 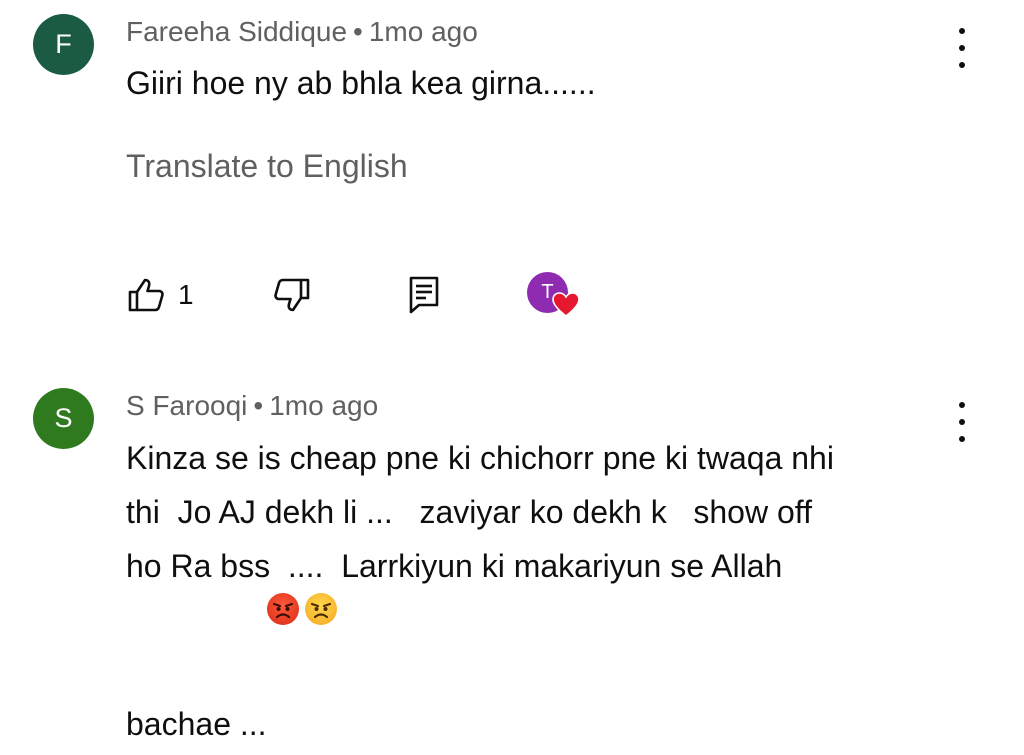 What do you see at coordinates (282, 609) in the screenshot?
I see `angry-red-face-emoji` at bounding box center [282, 609].